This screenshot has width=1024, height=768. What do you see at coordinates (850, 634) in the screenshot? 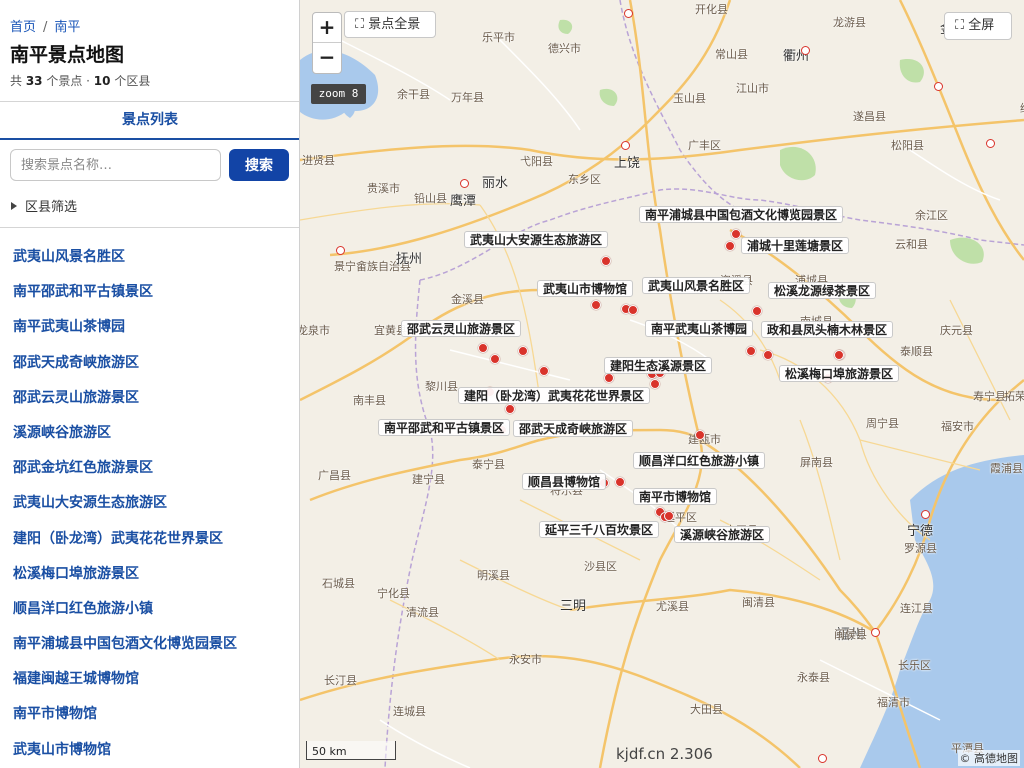
I see `map-place-name: 闽侯县` at bounding box center [850, 634].